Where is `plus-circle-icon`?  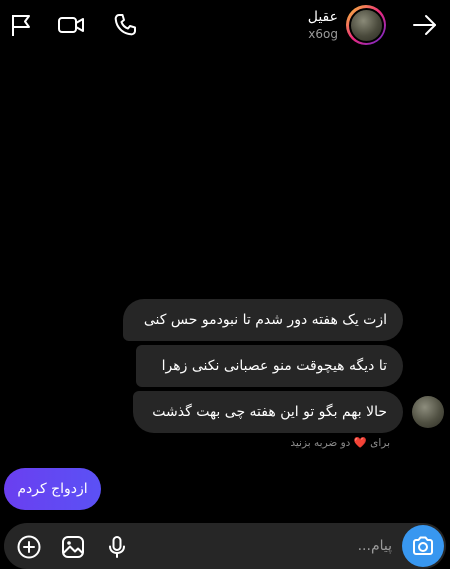
plus-circle-icon is located at coordinates (29, 547).